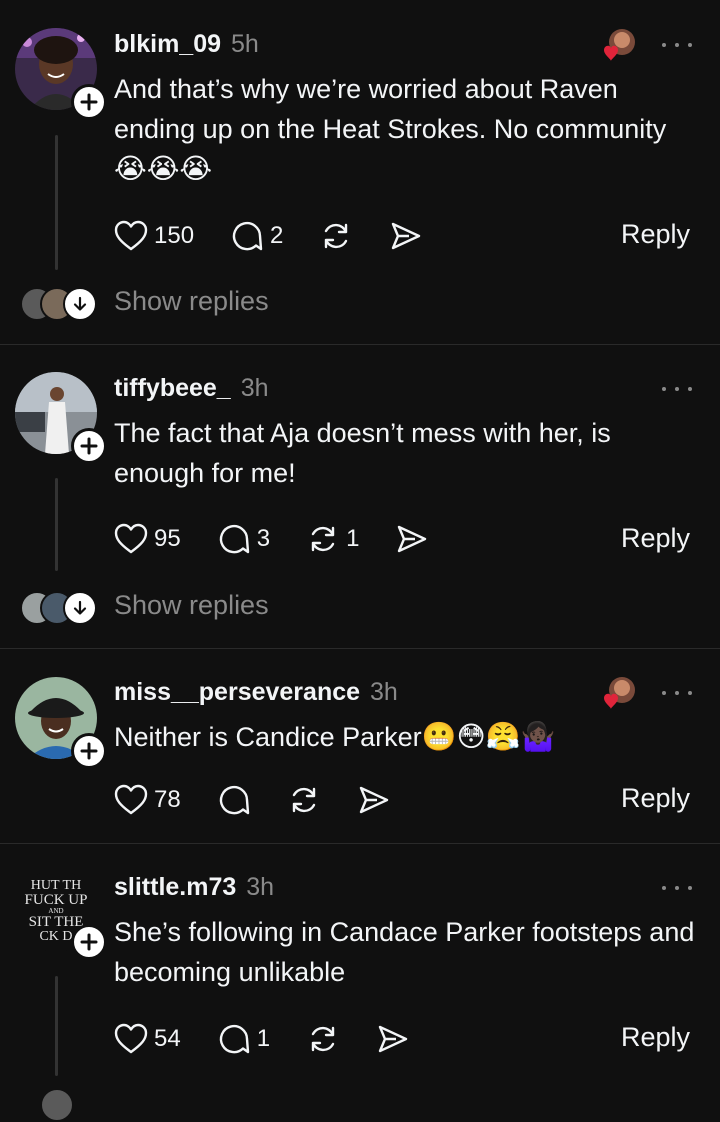  What do you see at coordinates (167, 799) in the screenshot?
I see `like-count: 78` at bounding box center [167, 799].